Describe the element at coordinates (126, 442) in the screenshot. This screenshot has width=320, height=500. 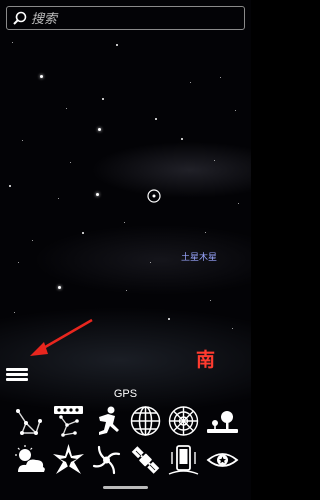
I see `toolbar` at that location.